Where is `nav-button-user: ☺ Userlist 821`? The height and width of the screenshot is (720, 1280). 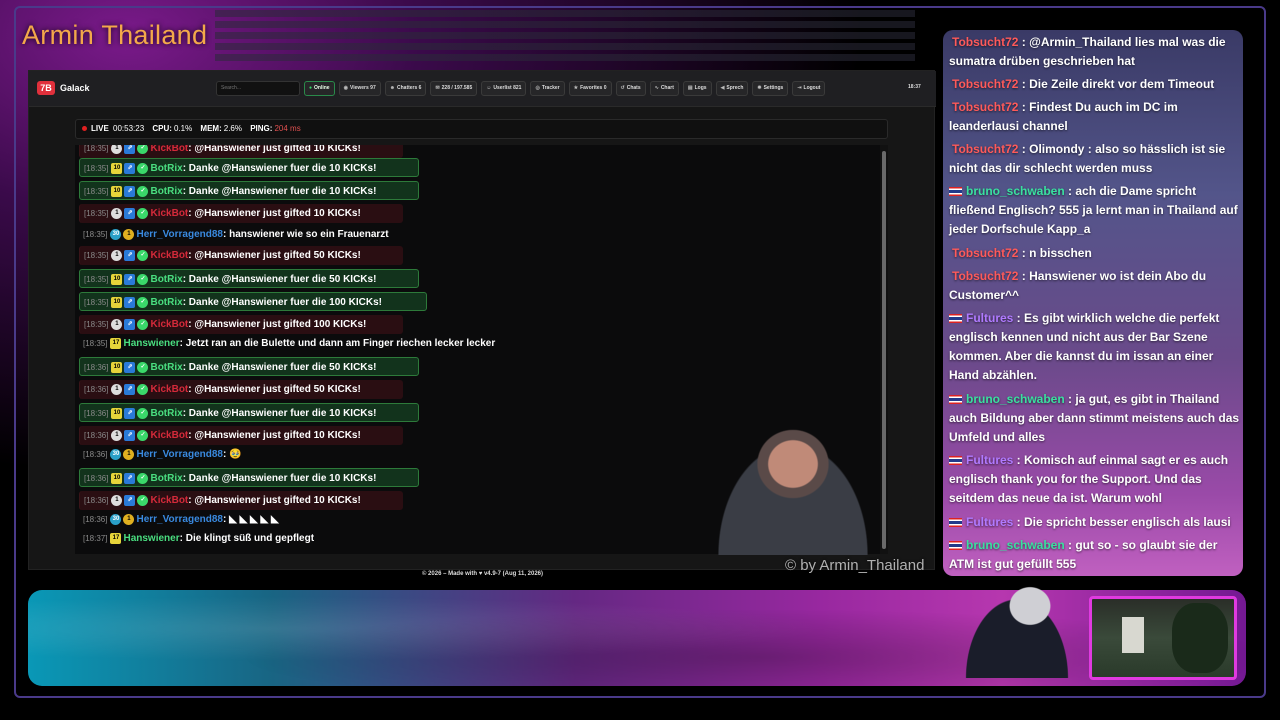
nav-button-user: ☺ Userlist 821 is located at coordinates (504, 88).